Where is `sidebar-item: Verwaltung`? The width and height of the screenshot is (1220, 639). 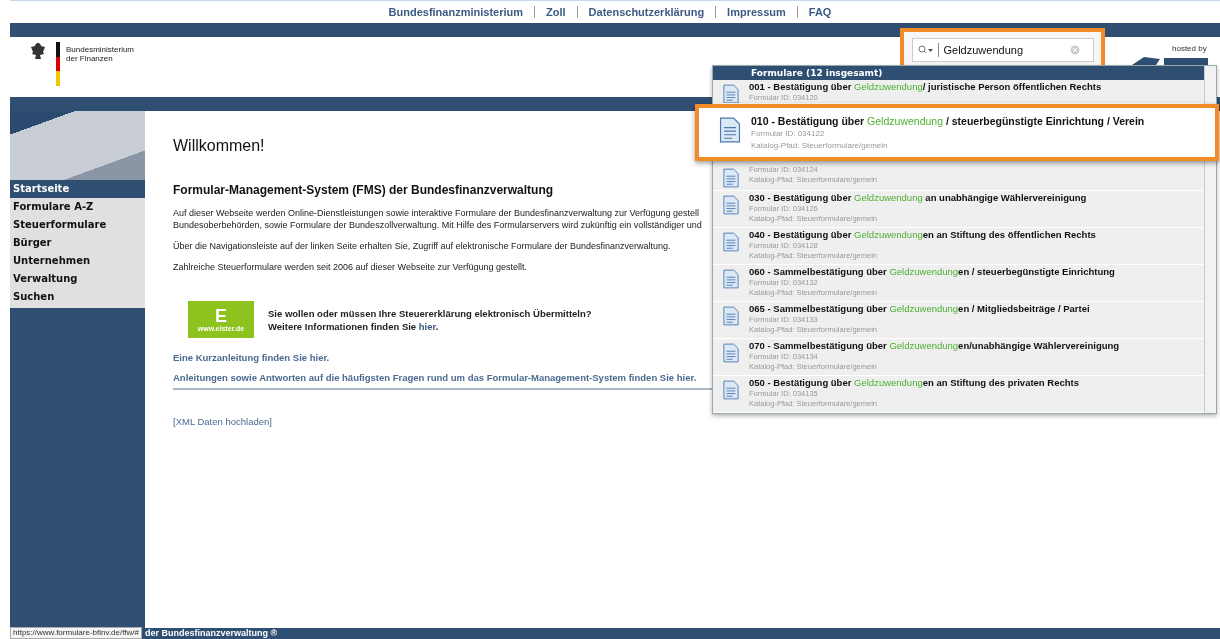
sidebar-item: Verwaltung is located at coordinates (77, 279).